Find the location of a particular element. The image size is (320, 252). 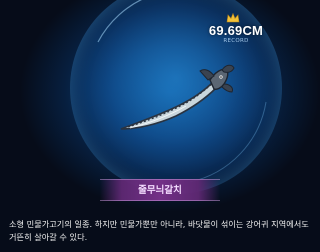

fish-illustration is located at coordinates (177, 97).